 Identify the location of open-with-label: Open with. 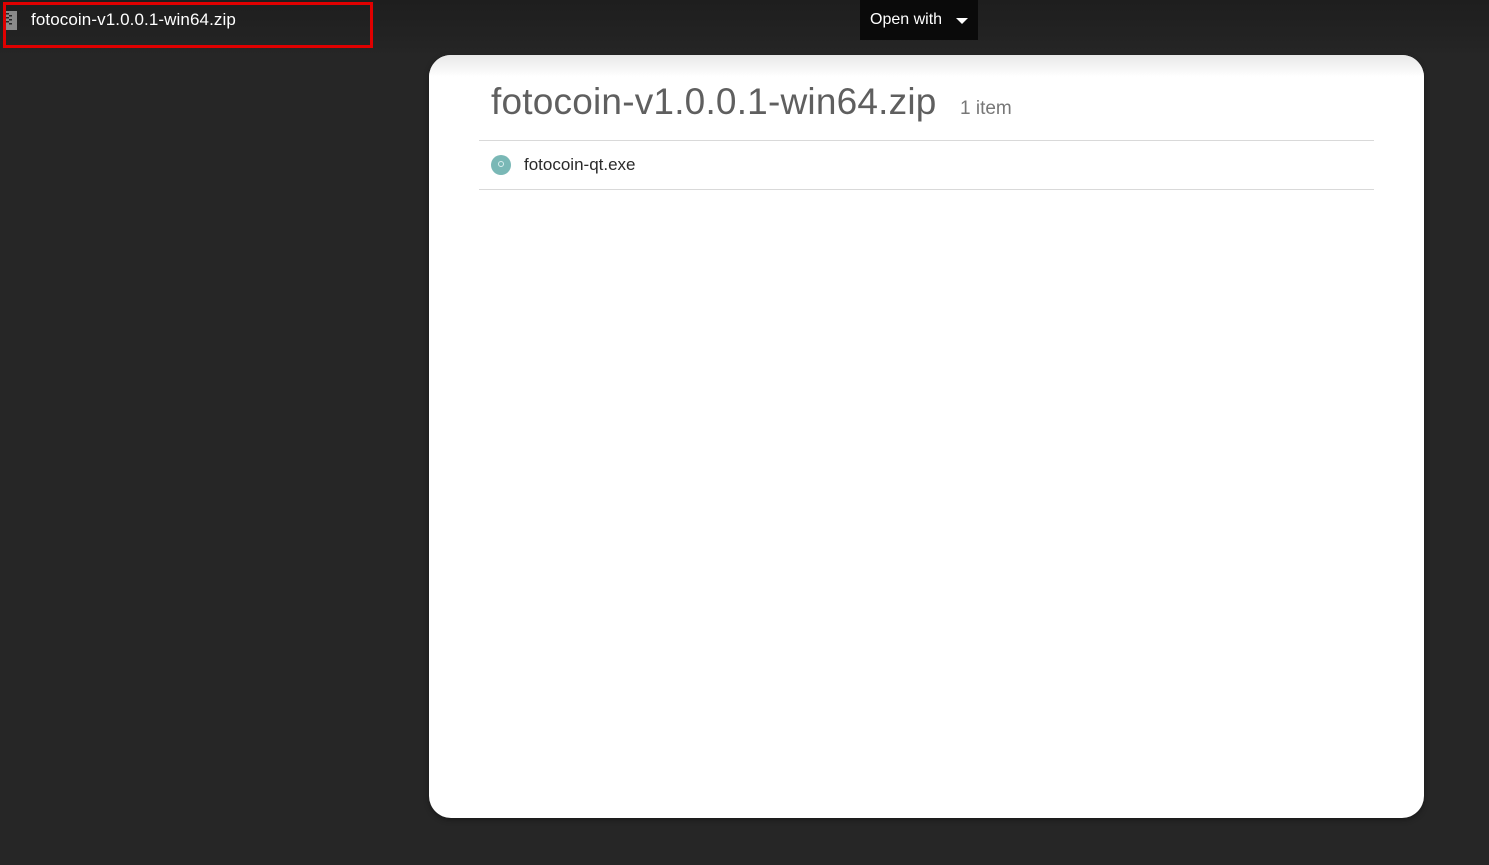
(906, 19).